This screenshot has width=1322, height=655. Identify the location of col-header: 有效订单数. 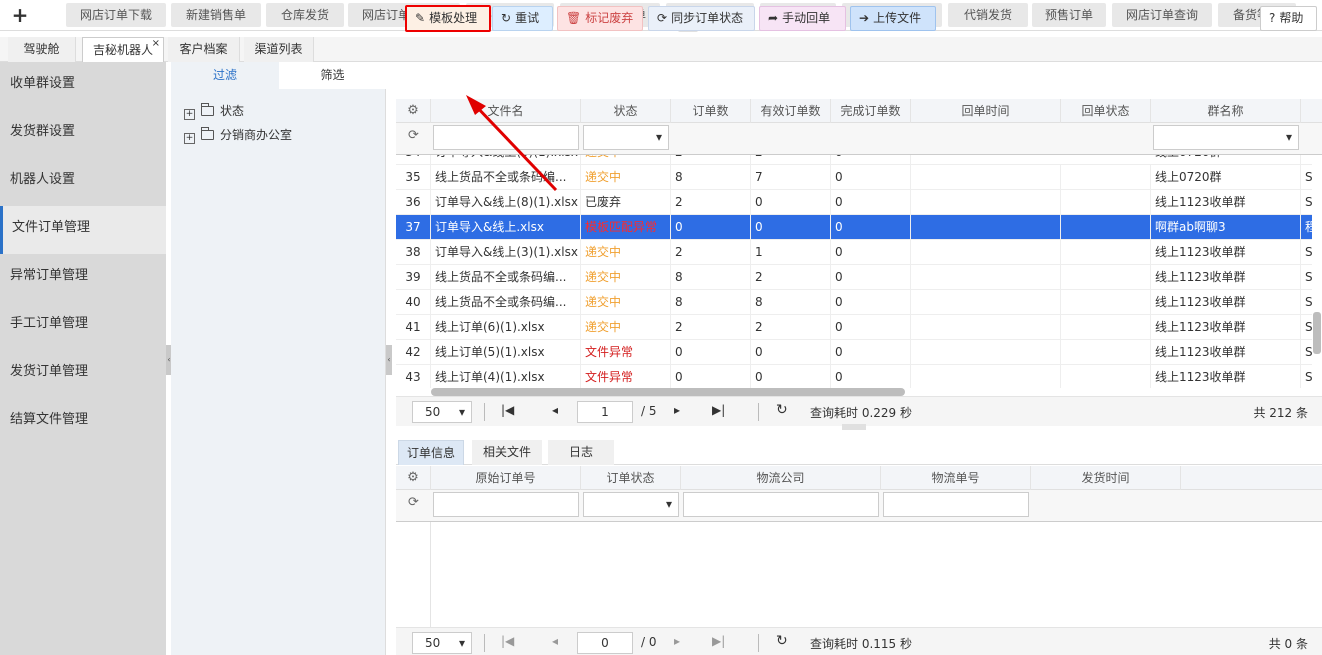
(791, 111).